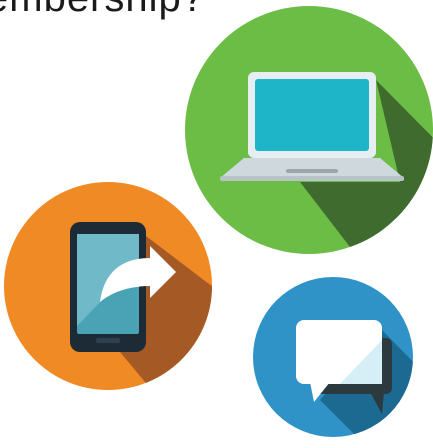 The height and width of the screenshot is (448, 433). I want to click on chat-bubble-icon, so click(333, 357).